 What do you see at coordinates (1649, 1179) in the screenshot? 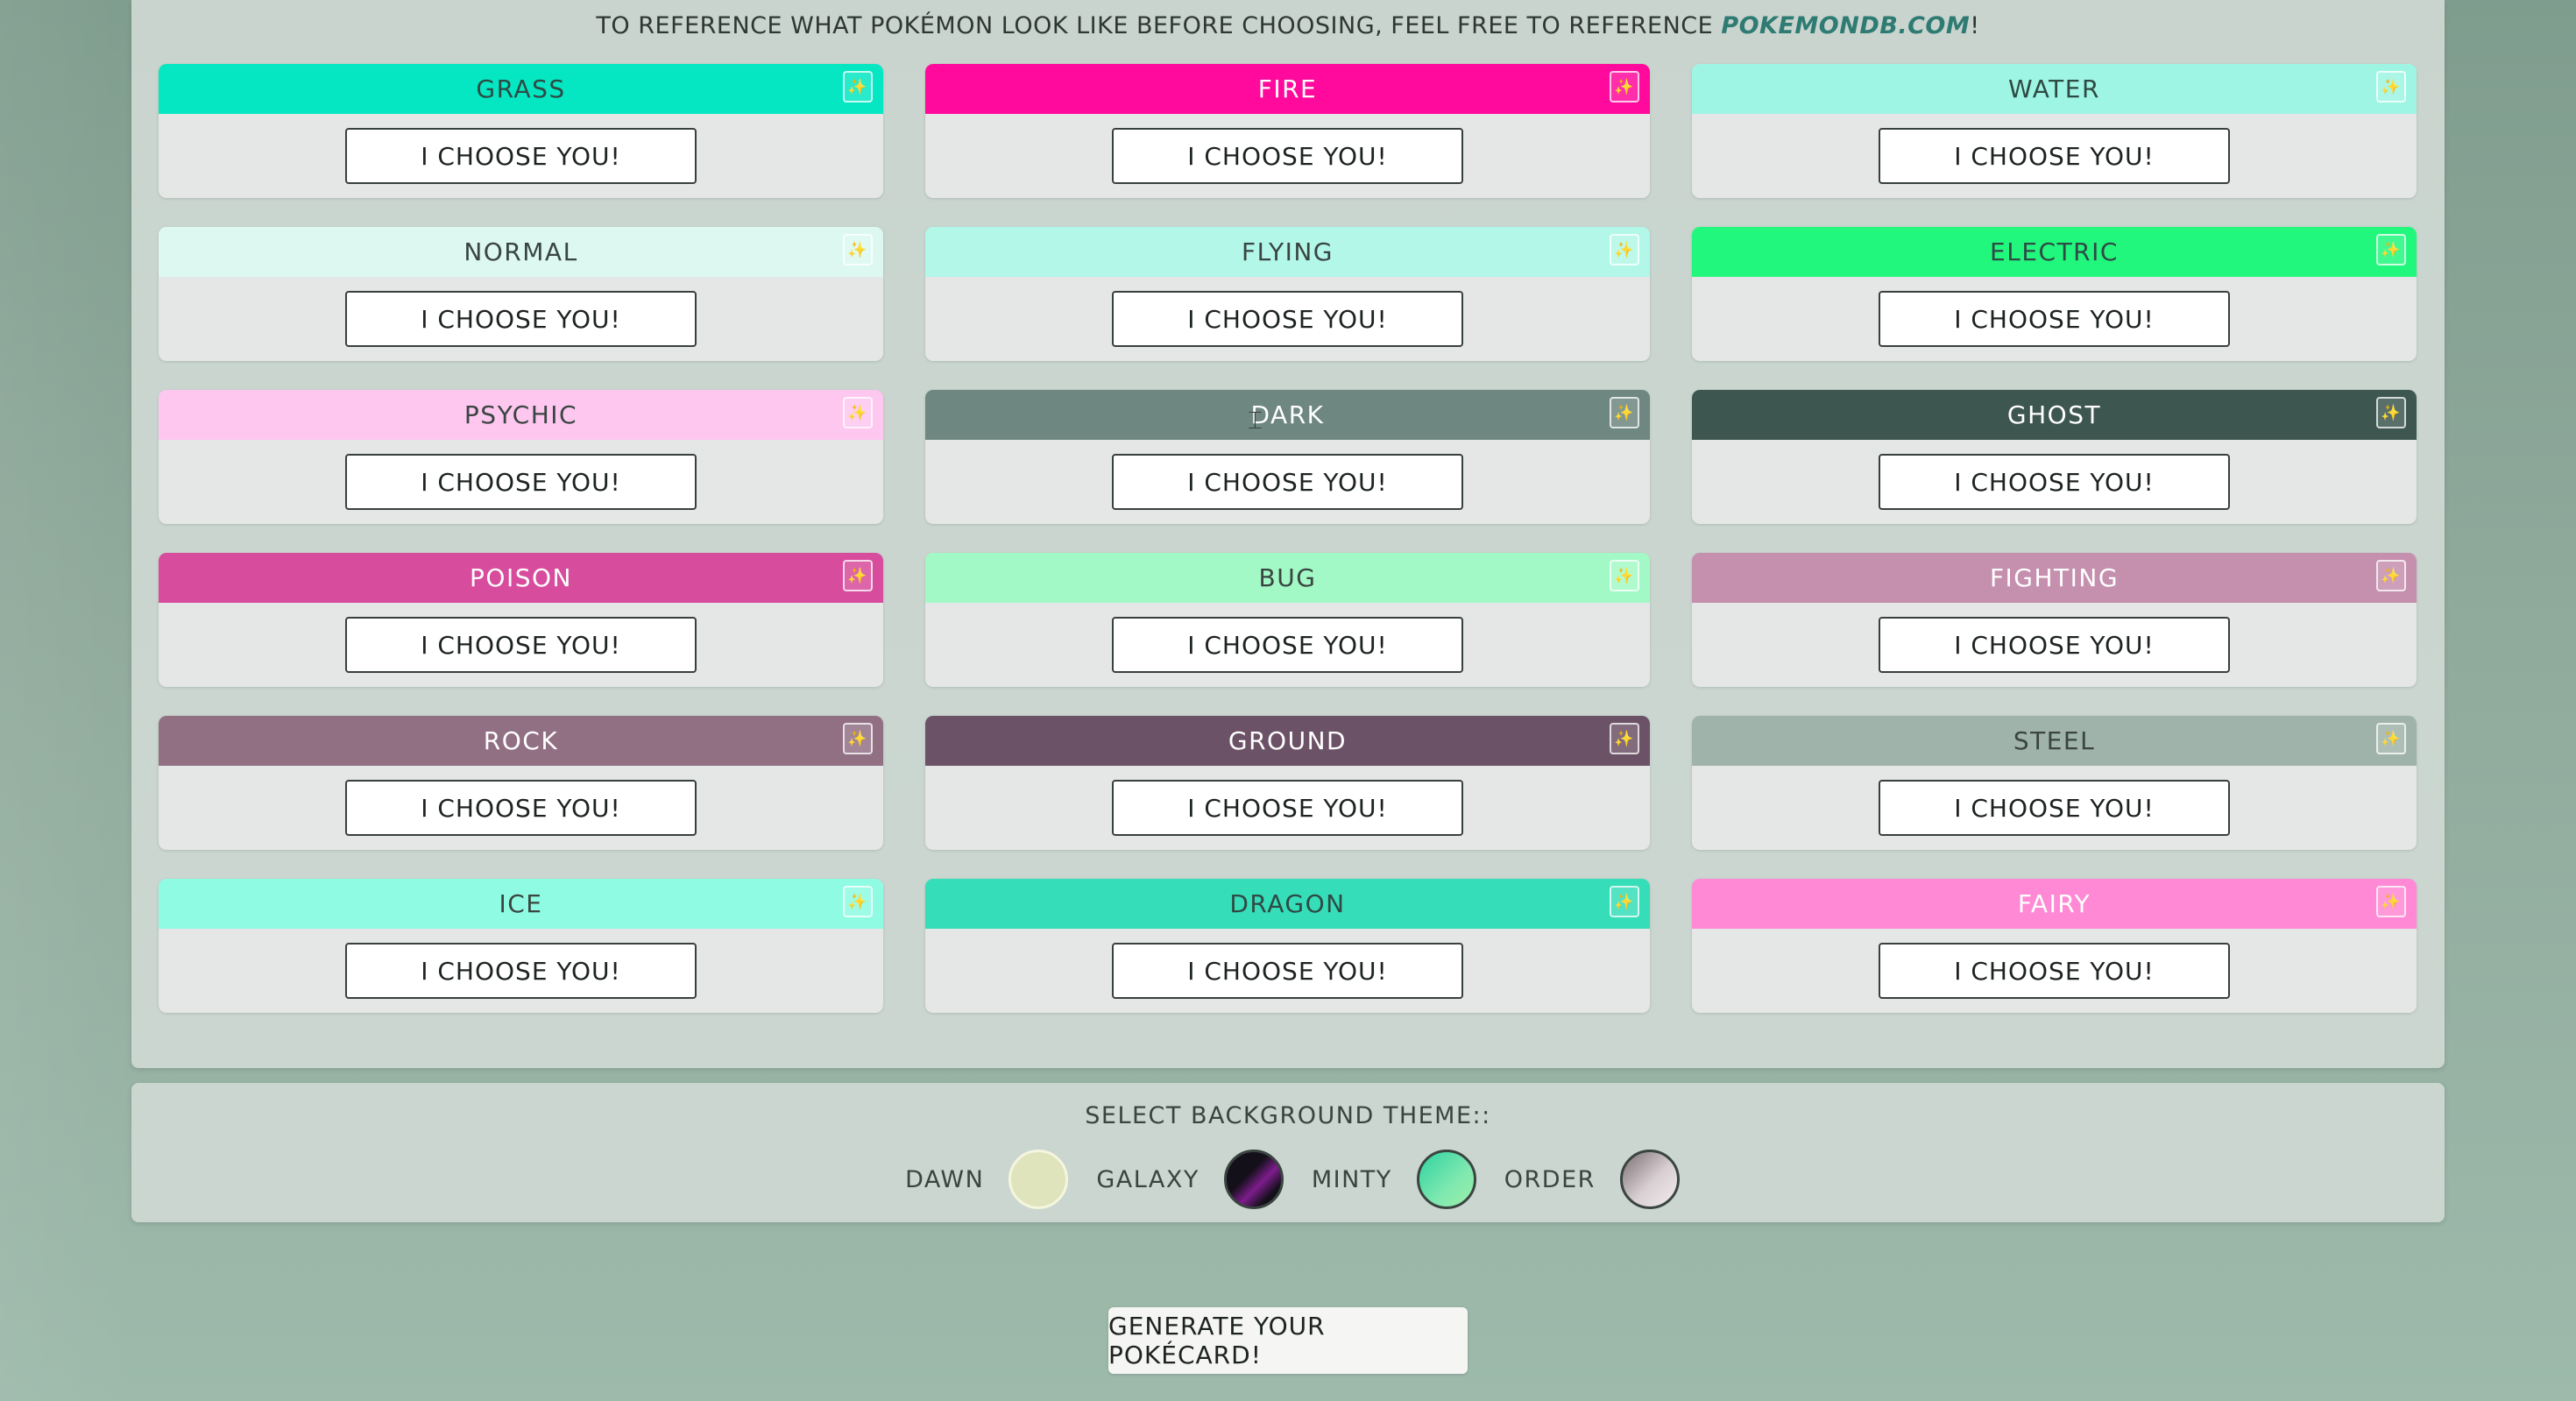
I see `order-swatch-icon` at bounding box center [1649, 1179].